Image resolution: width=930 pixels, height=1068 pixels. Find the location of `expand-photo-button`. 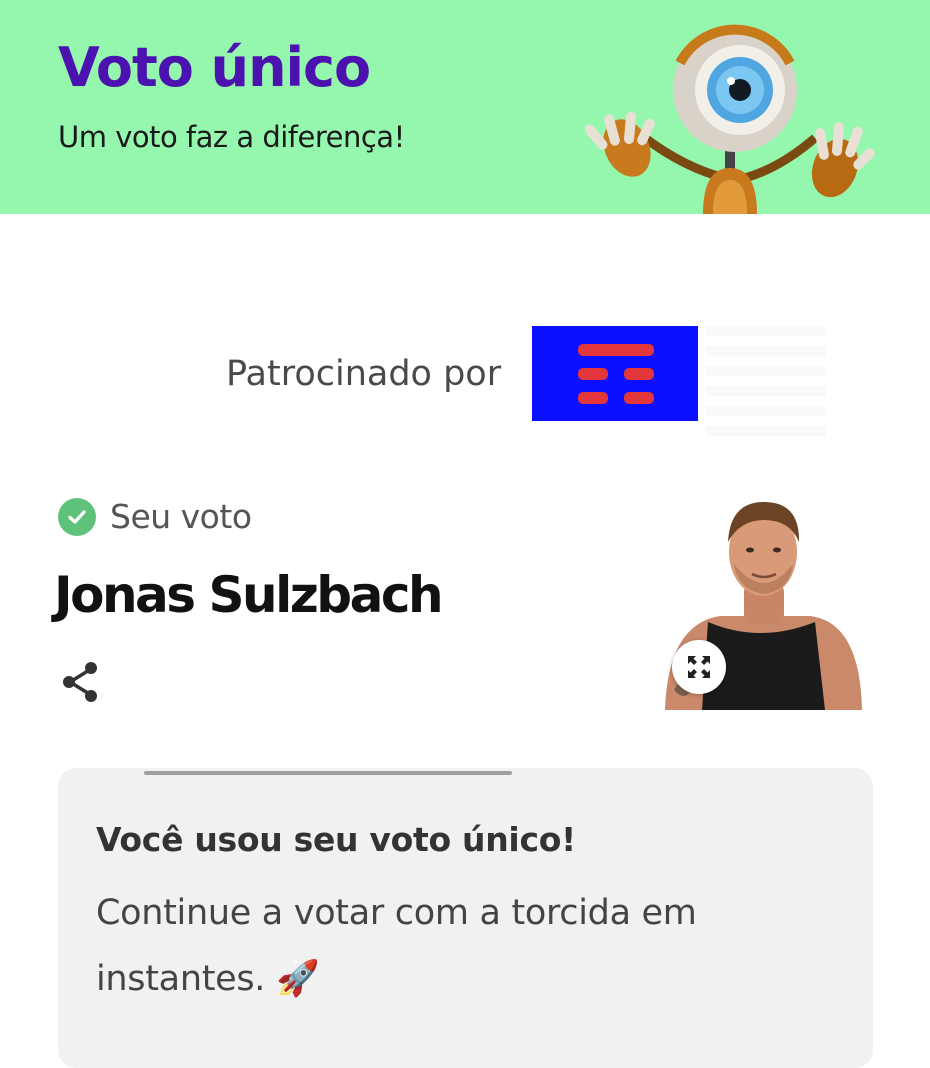

expand-photo-button is located at coordinates (699, 667).